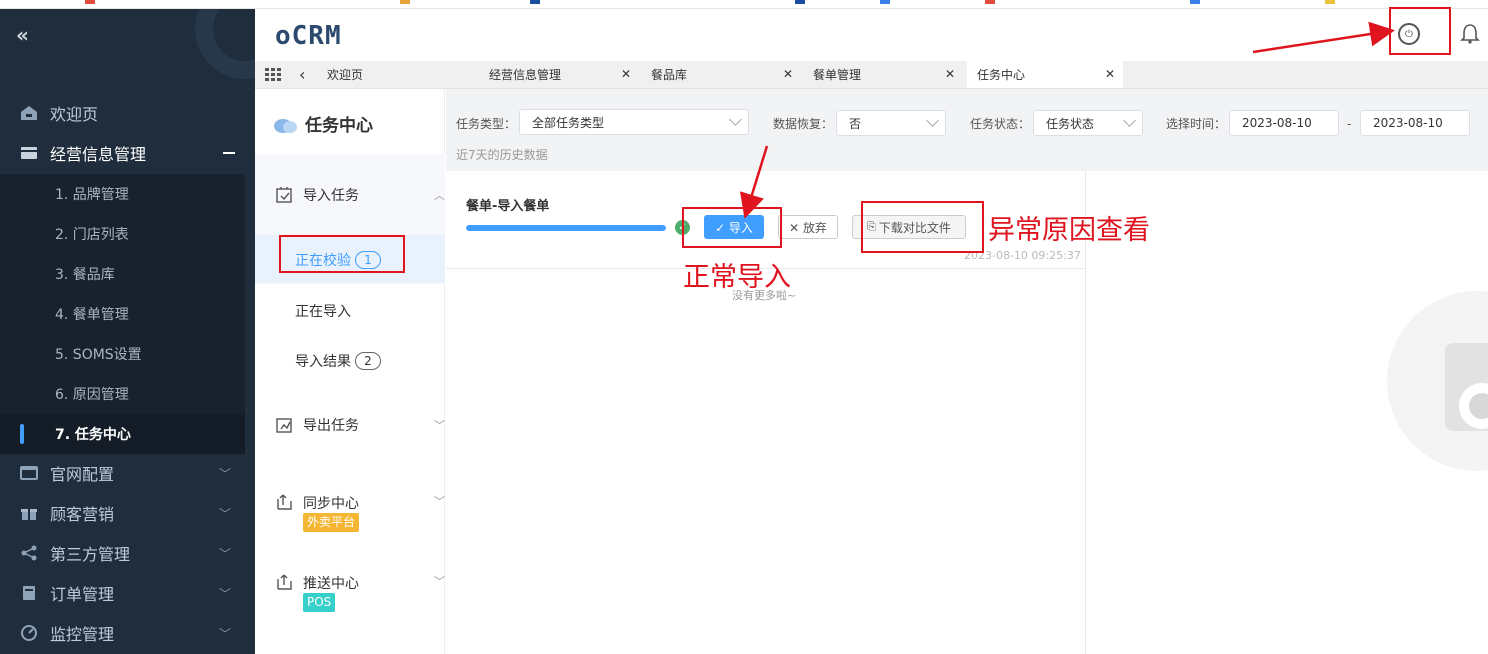 Image resolution: width=1488 pixels, height=654 pixels. Describe the element at coordinates (22, 35) in the screenshot. I see `collapse-icon: «` at that location.